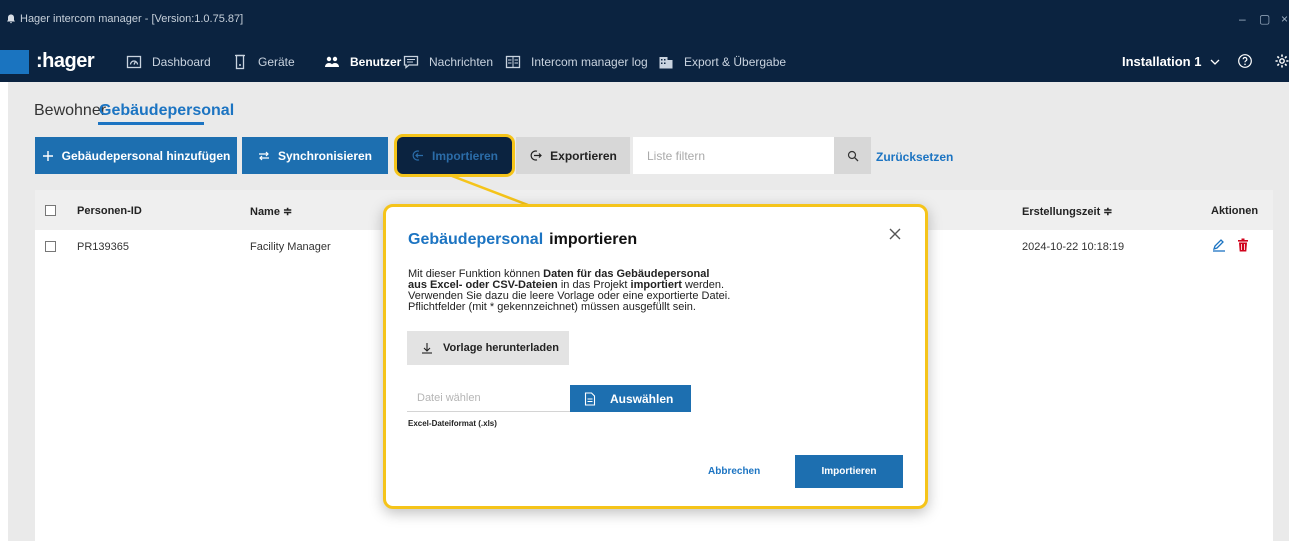  Describe the element at coordinates (476, 239) in the screenshot. I see `dialog-title-entity: Gebäudepersonal` at that location.